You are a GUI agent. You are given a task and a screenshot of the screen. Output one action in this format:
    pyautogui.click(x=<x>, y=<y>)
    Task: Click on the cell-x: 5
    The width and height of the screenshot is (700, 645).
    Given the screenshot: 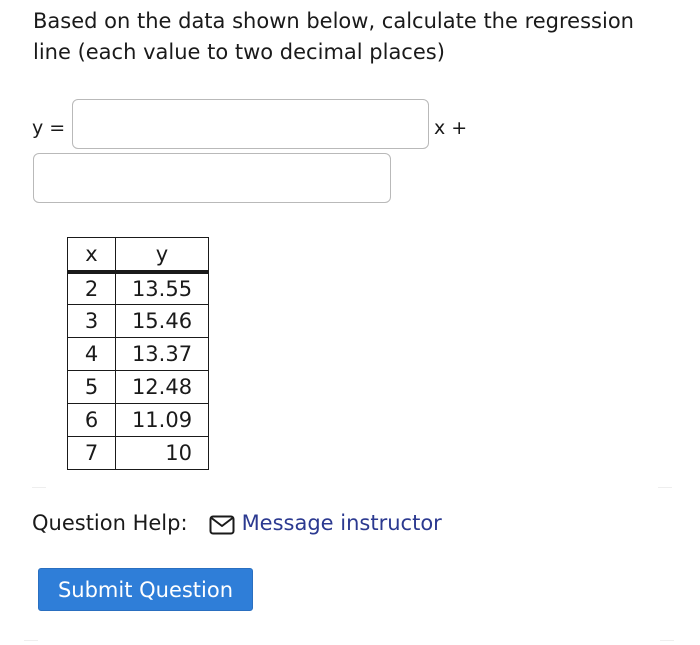 What is the action you would take?
    pyautogui.click(x=91, y=387)
    